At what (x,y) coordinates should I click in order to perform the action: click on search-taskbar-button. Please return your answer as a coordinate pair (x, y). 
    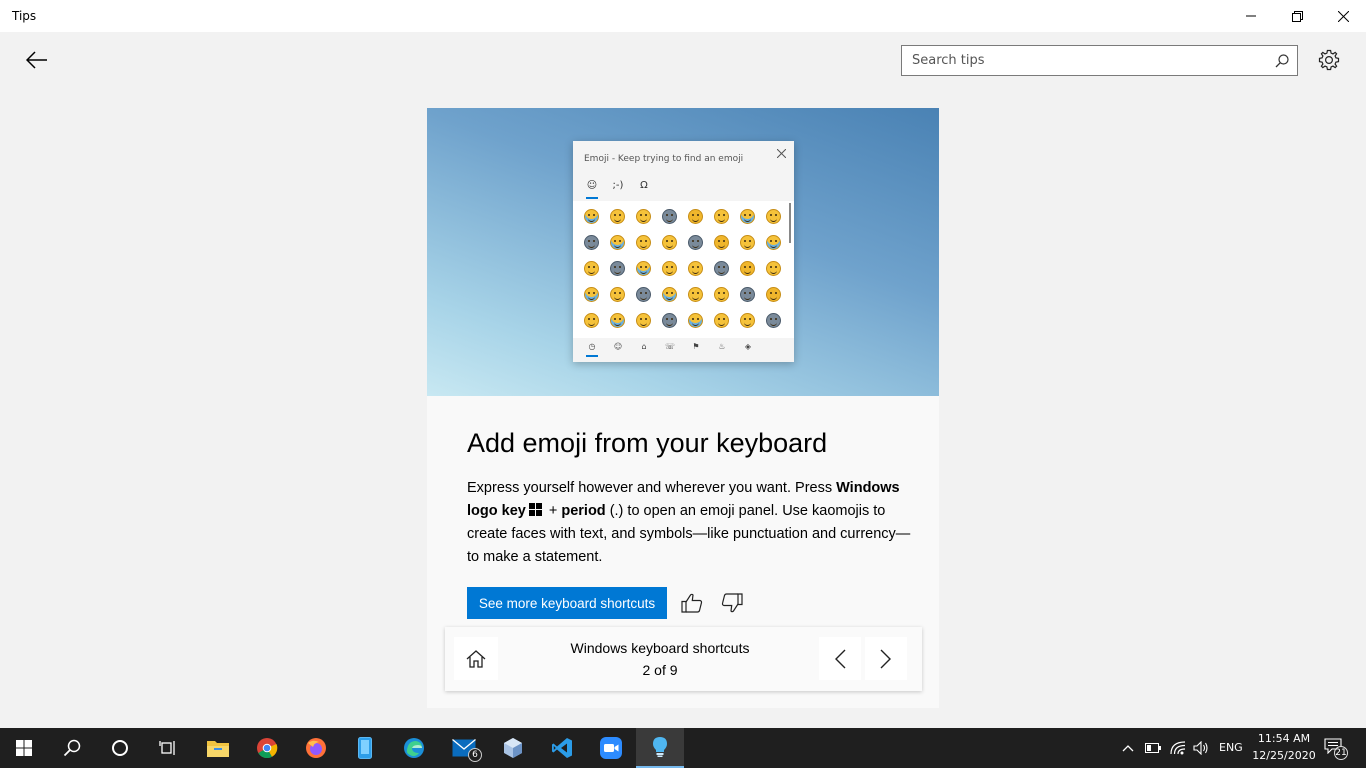
    Looking at the image, I should click on (72, 748).